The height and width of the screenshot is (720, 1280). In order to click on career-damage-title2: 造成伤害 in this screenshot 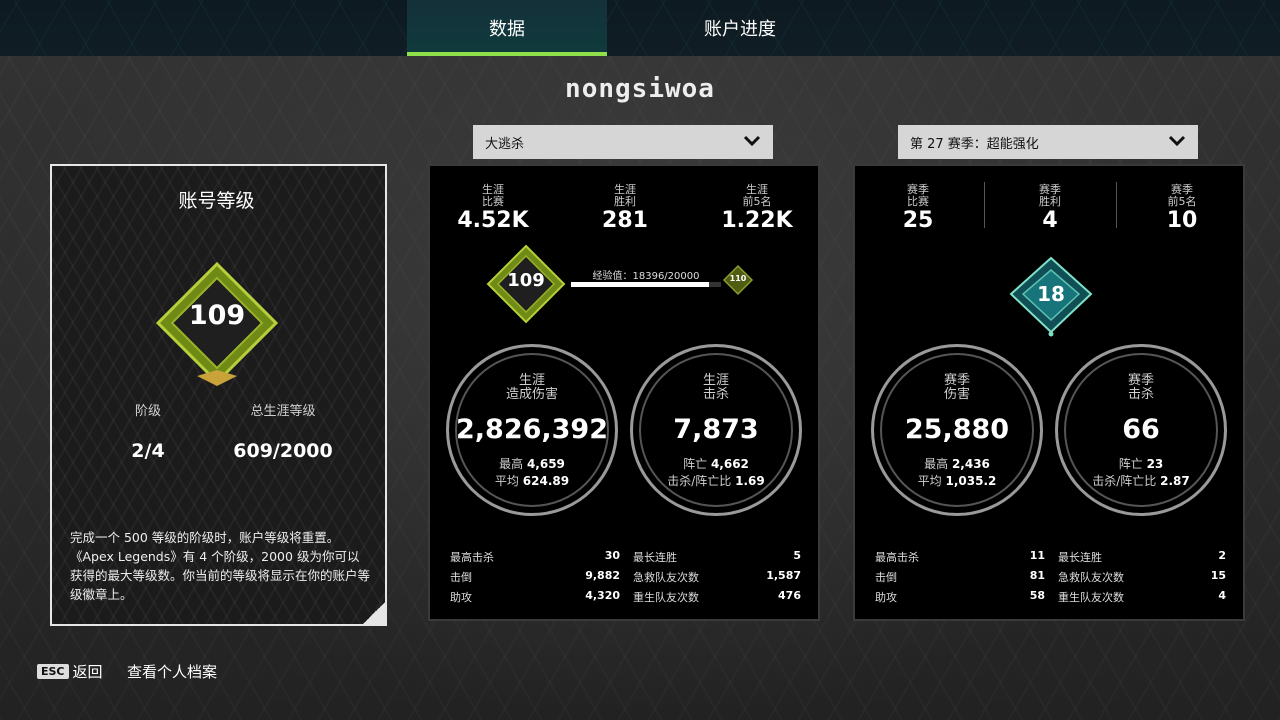, I will do `click(531, 394)`.